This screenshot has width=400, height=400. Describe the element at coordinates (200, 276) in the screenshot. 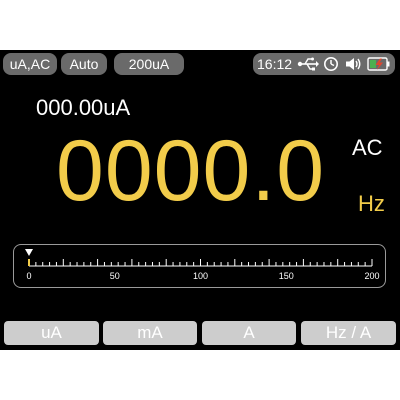

I see `scale-tick-label: 100` at that location.